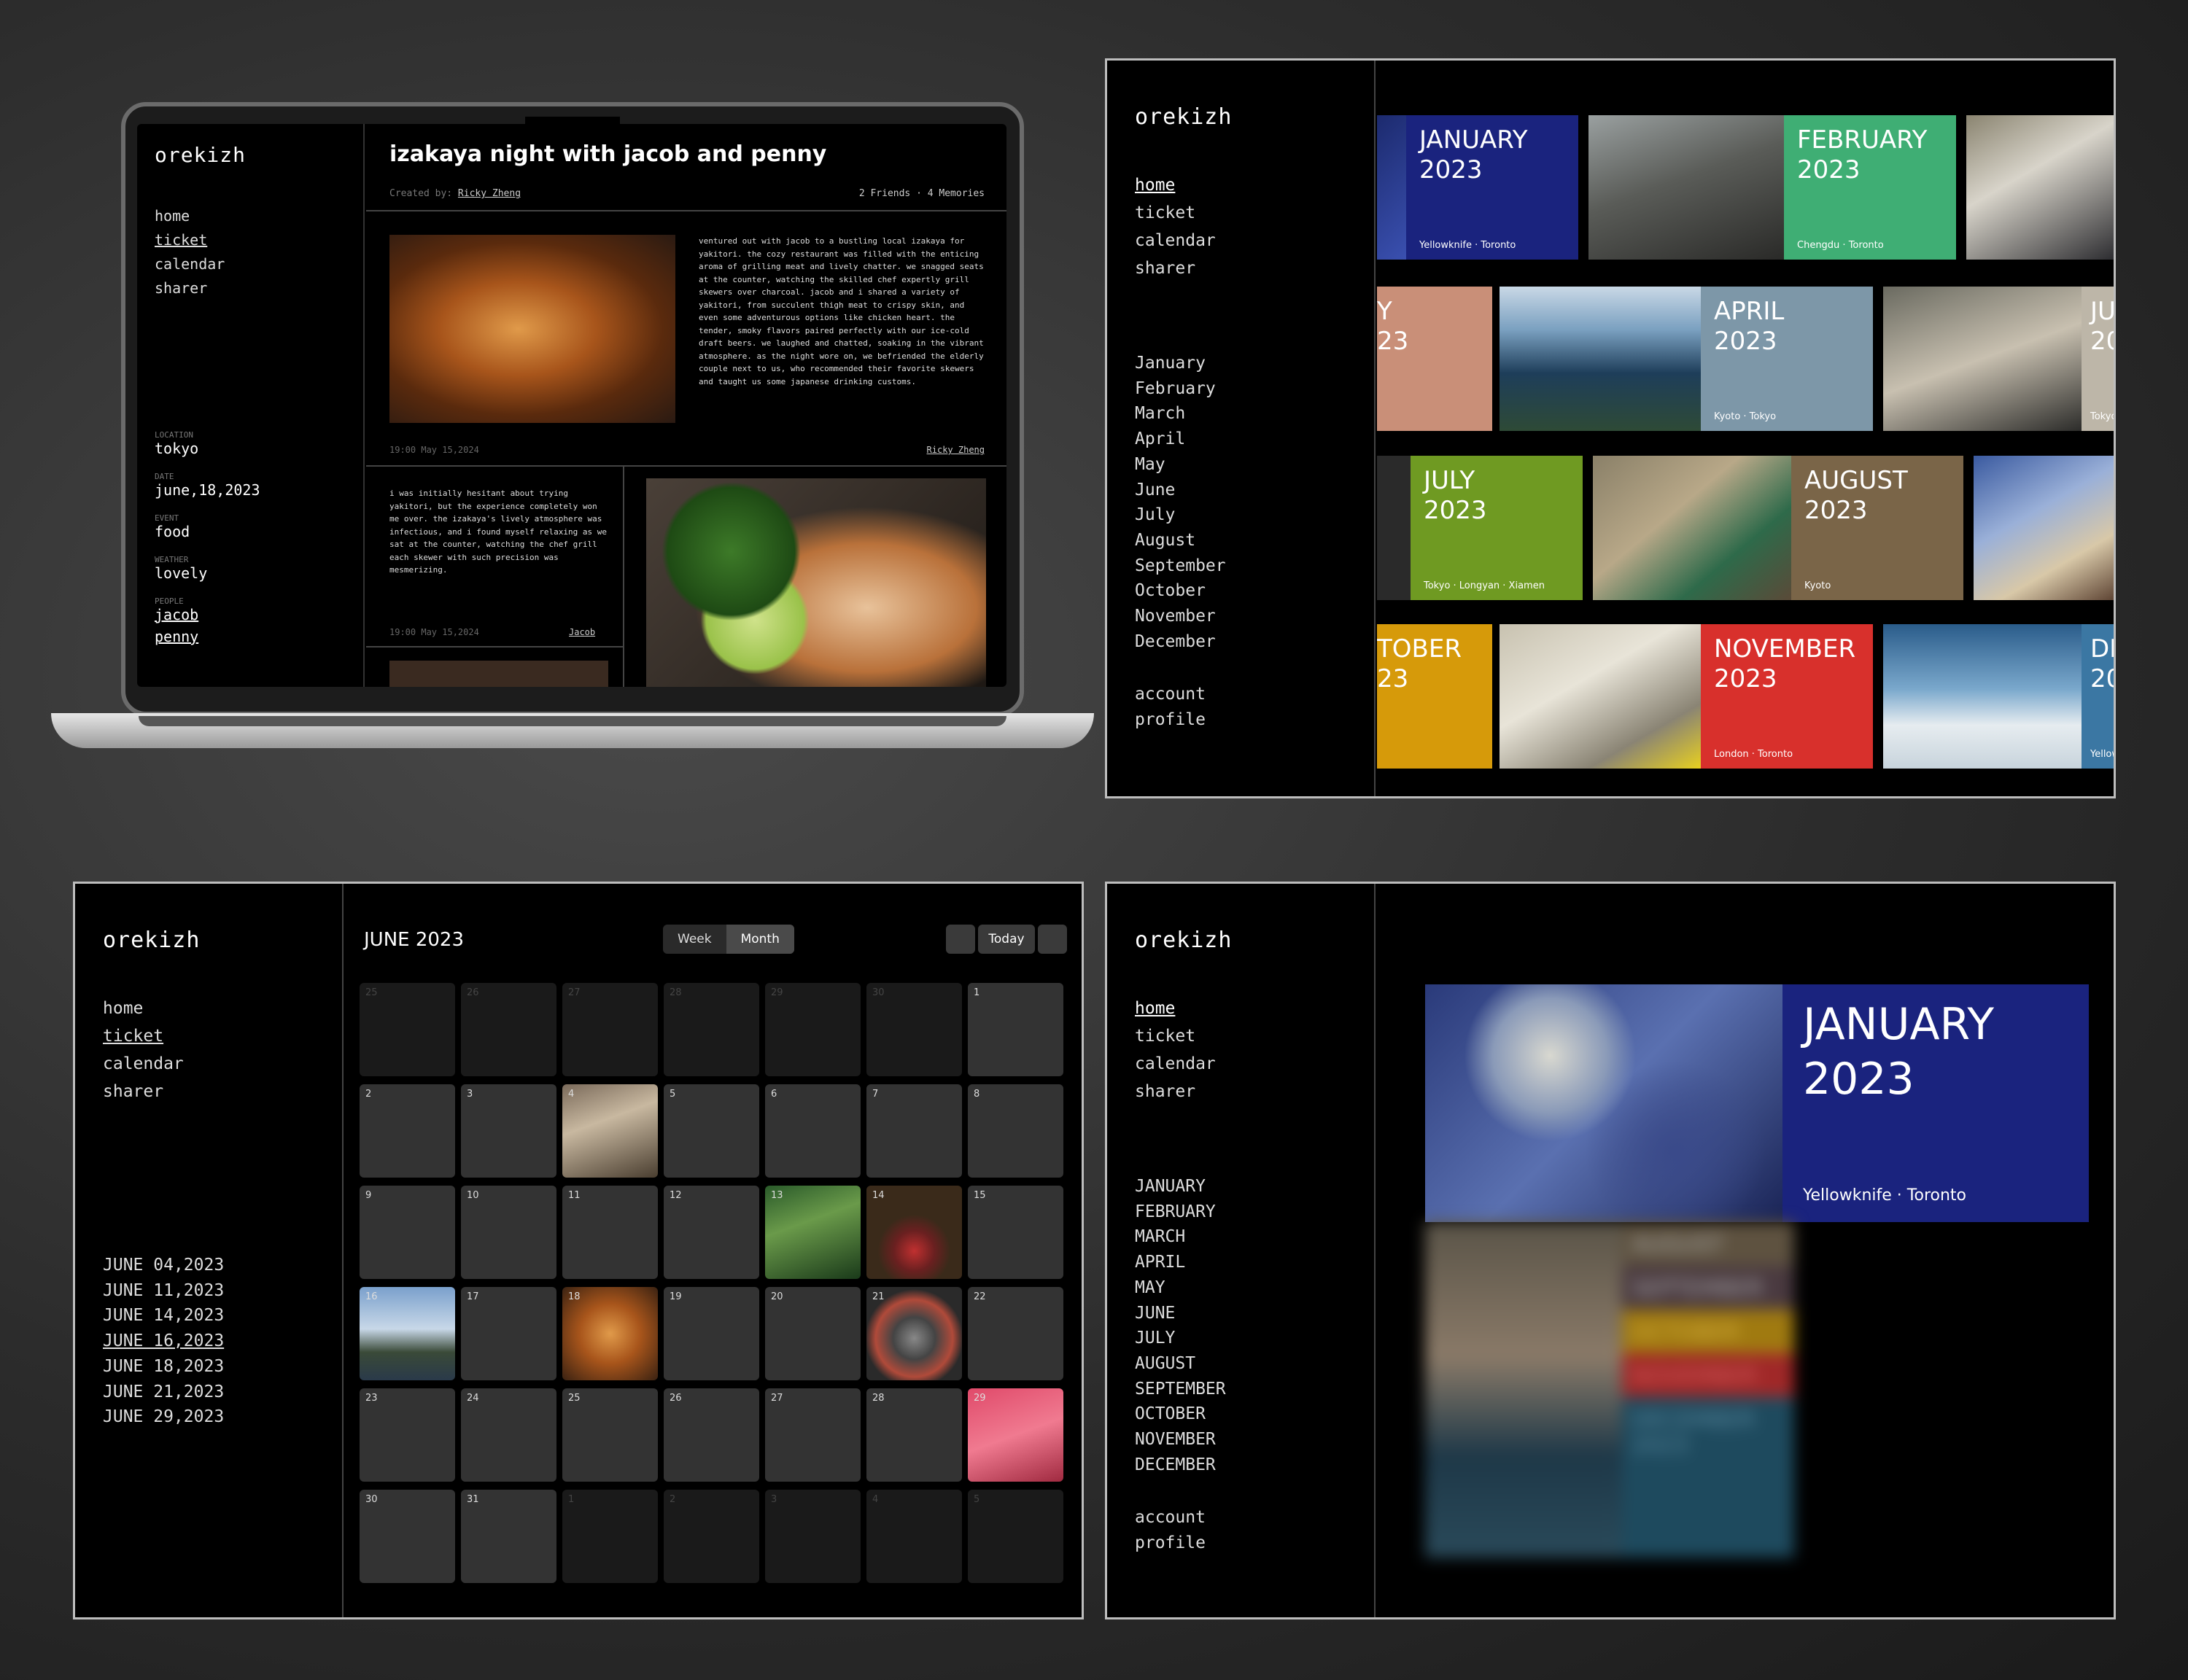 The height and width of the screenshot is (1680, 2188). Describe the element at coordinates (694, 939) in the screenshot. I see `view-week-button: Week` at that location.